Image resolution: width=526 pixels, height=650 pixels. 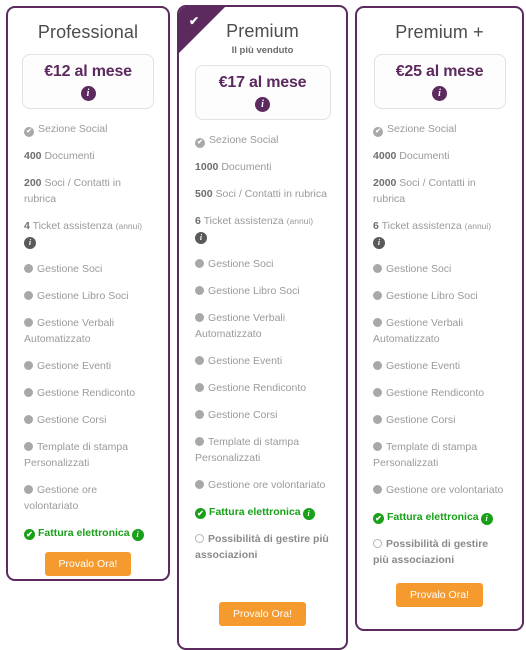 I want to click on feature-label: Gestione ore volontariato, so click(x=61, y=498).